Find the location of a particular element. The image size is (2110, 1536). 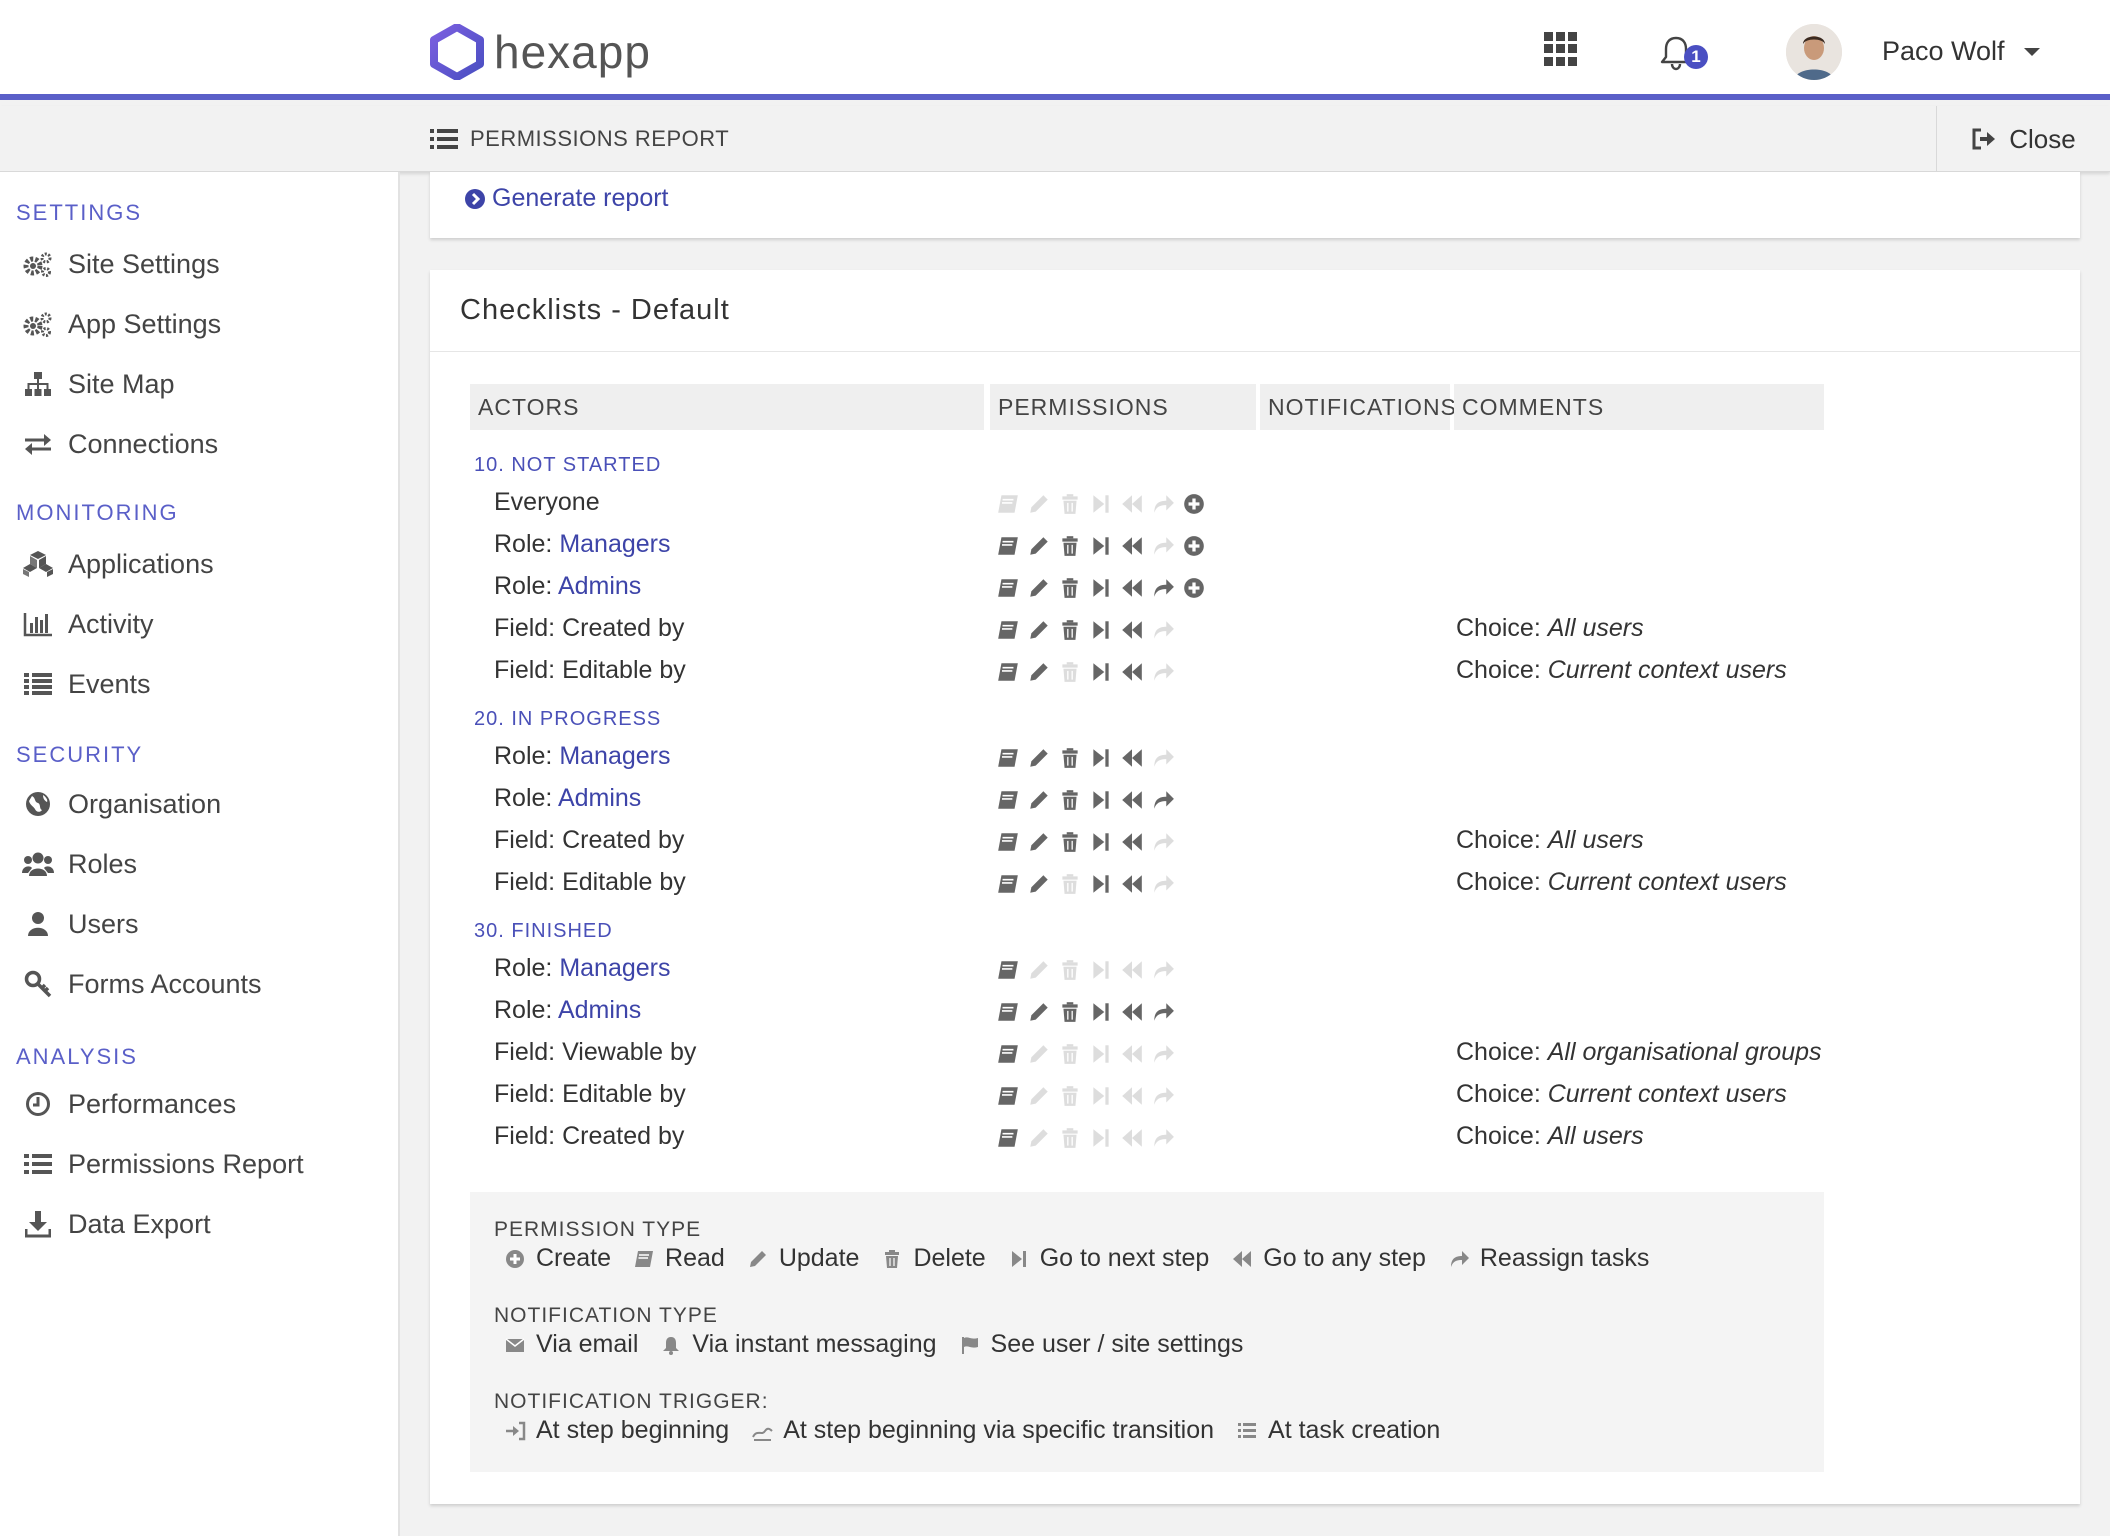

legend-item: Create is located at coordinates (557, 1258).